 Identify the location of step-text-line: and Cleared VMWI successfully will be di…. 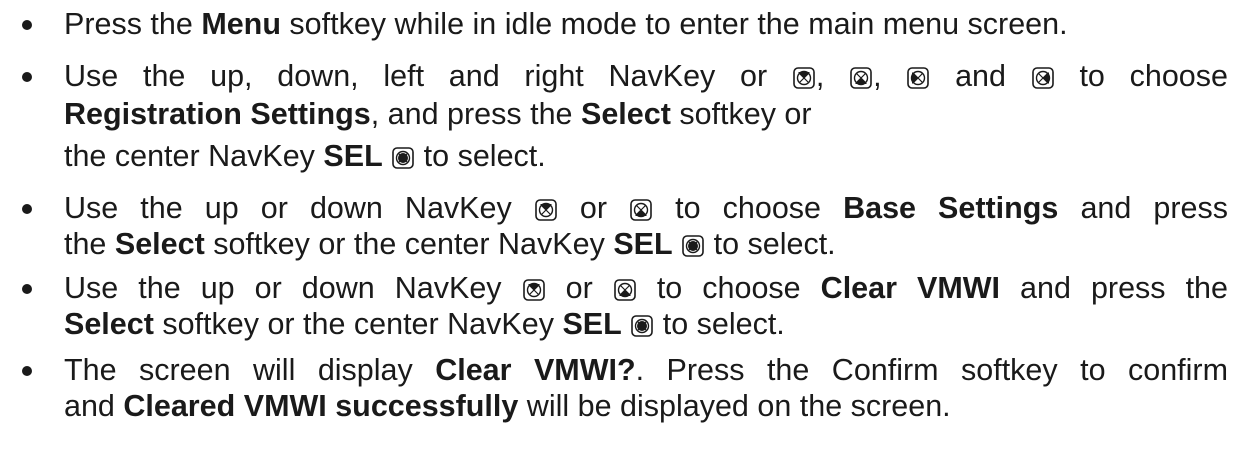
(507, 406).